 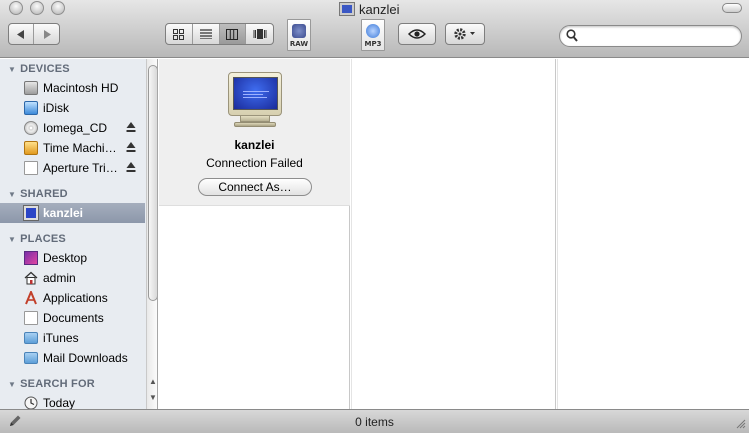 What do you see at coordinates (153, 381) in the screenshot?
I see `scroll-up-arrow-icon: ▲` at bounding box center [153, 381].